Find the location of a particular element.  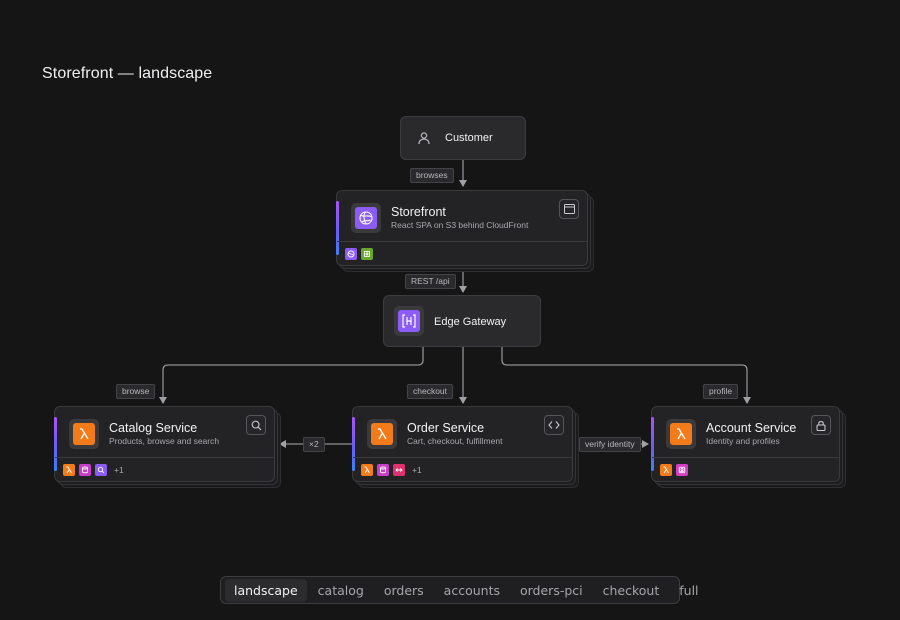

lock-icon is located at coordinates (821, 425).